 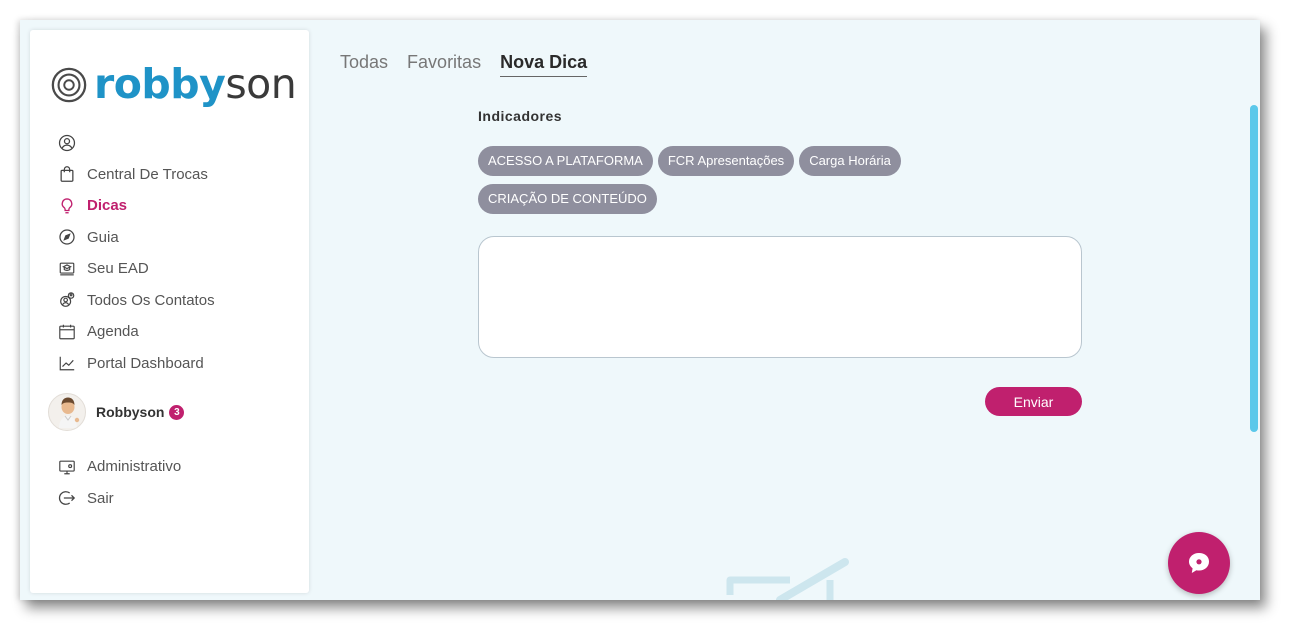 I want to click on user-profile: Robbyson 3, so click(x=116, y=412).